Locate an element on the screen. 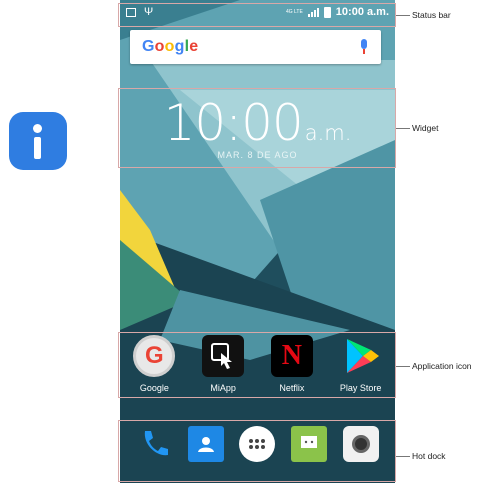 The width and height of the screenshot is (482, 483). app-icon-callout-box is located at coordinates (257, 365).